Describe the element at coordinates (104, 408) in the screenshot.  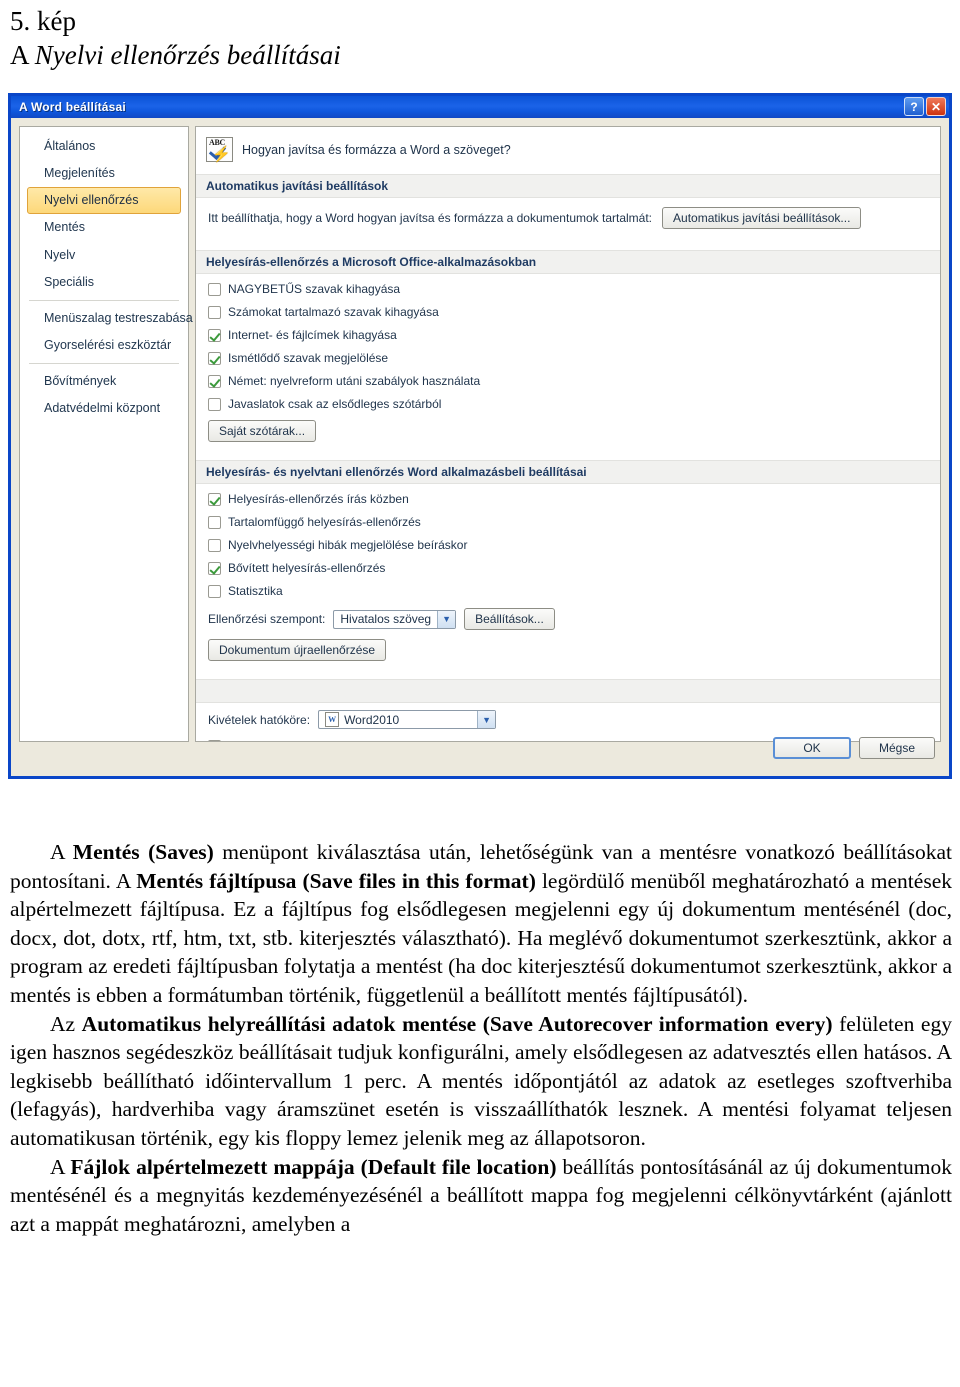
I see `sidebar-item-adatvedelmi: Adatvédelmi központ` at that location.